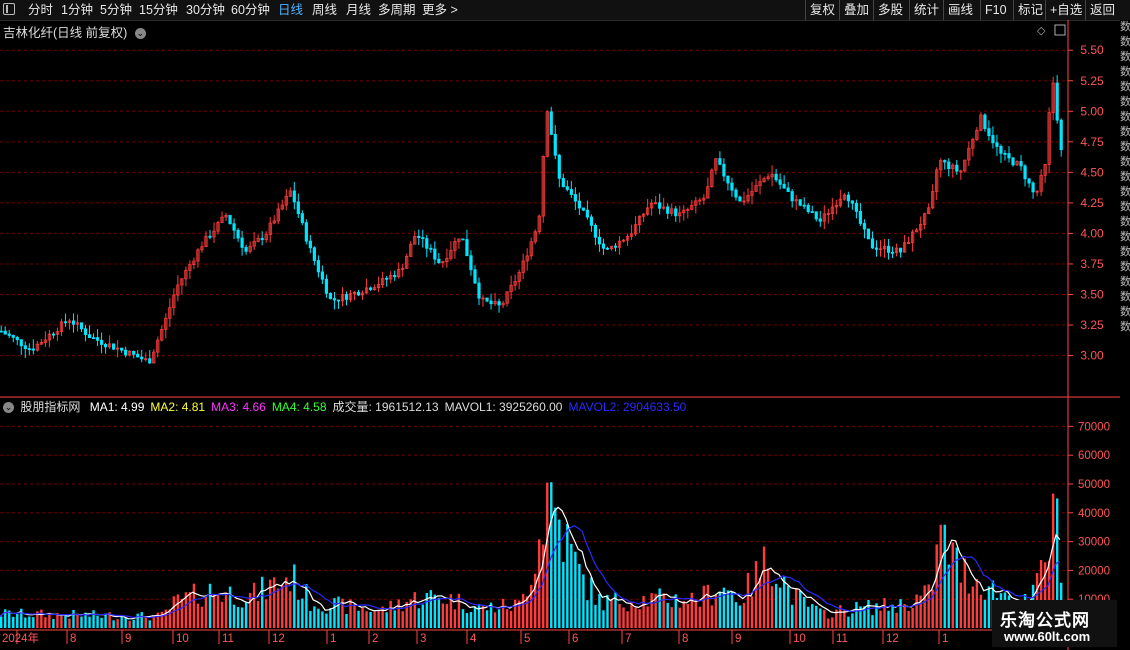  What do you see at coordinates (1092, 50) in the screenshot?
I see `price-tick-label: 5.50` at bounding box center [1092, 50].